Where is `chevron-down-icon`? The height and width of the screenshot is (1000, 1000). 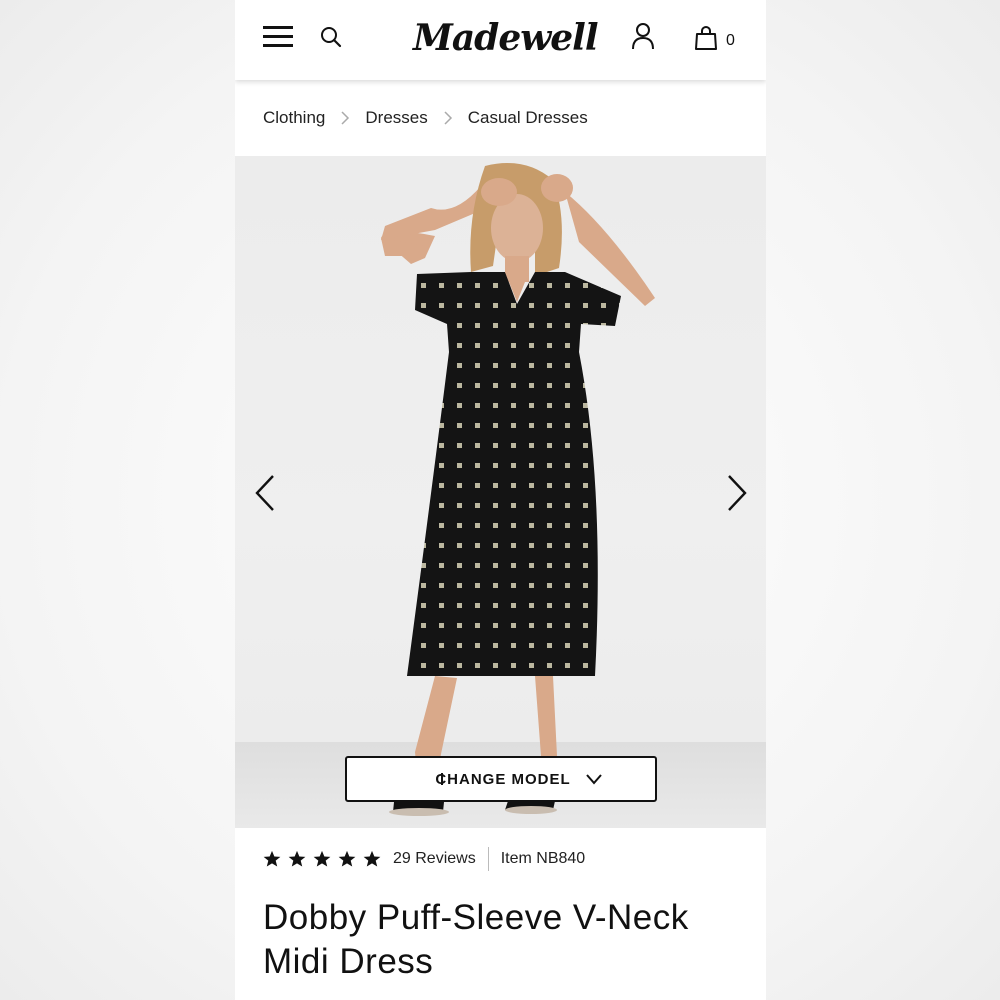 chevron-down-icon is located at coordinates (593, 779).